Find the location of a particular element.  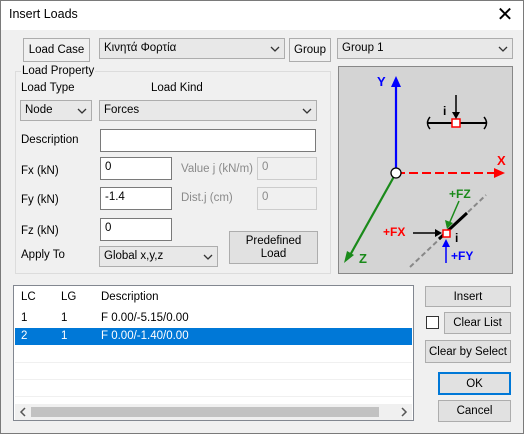

scroll-right-icon is located at coordinates (404, 412).